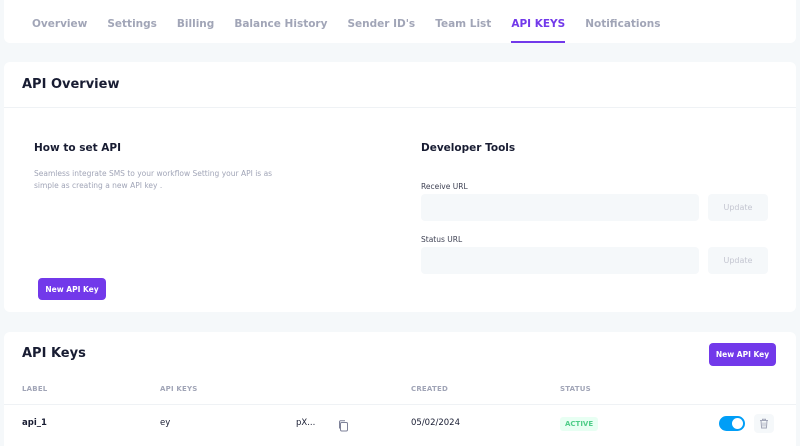 This screenshot has height=446, width=800. I want to click on tab-settings: Settings, so click(132, 21).